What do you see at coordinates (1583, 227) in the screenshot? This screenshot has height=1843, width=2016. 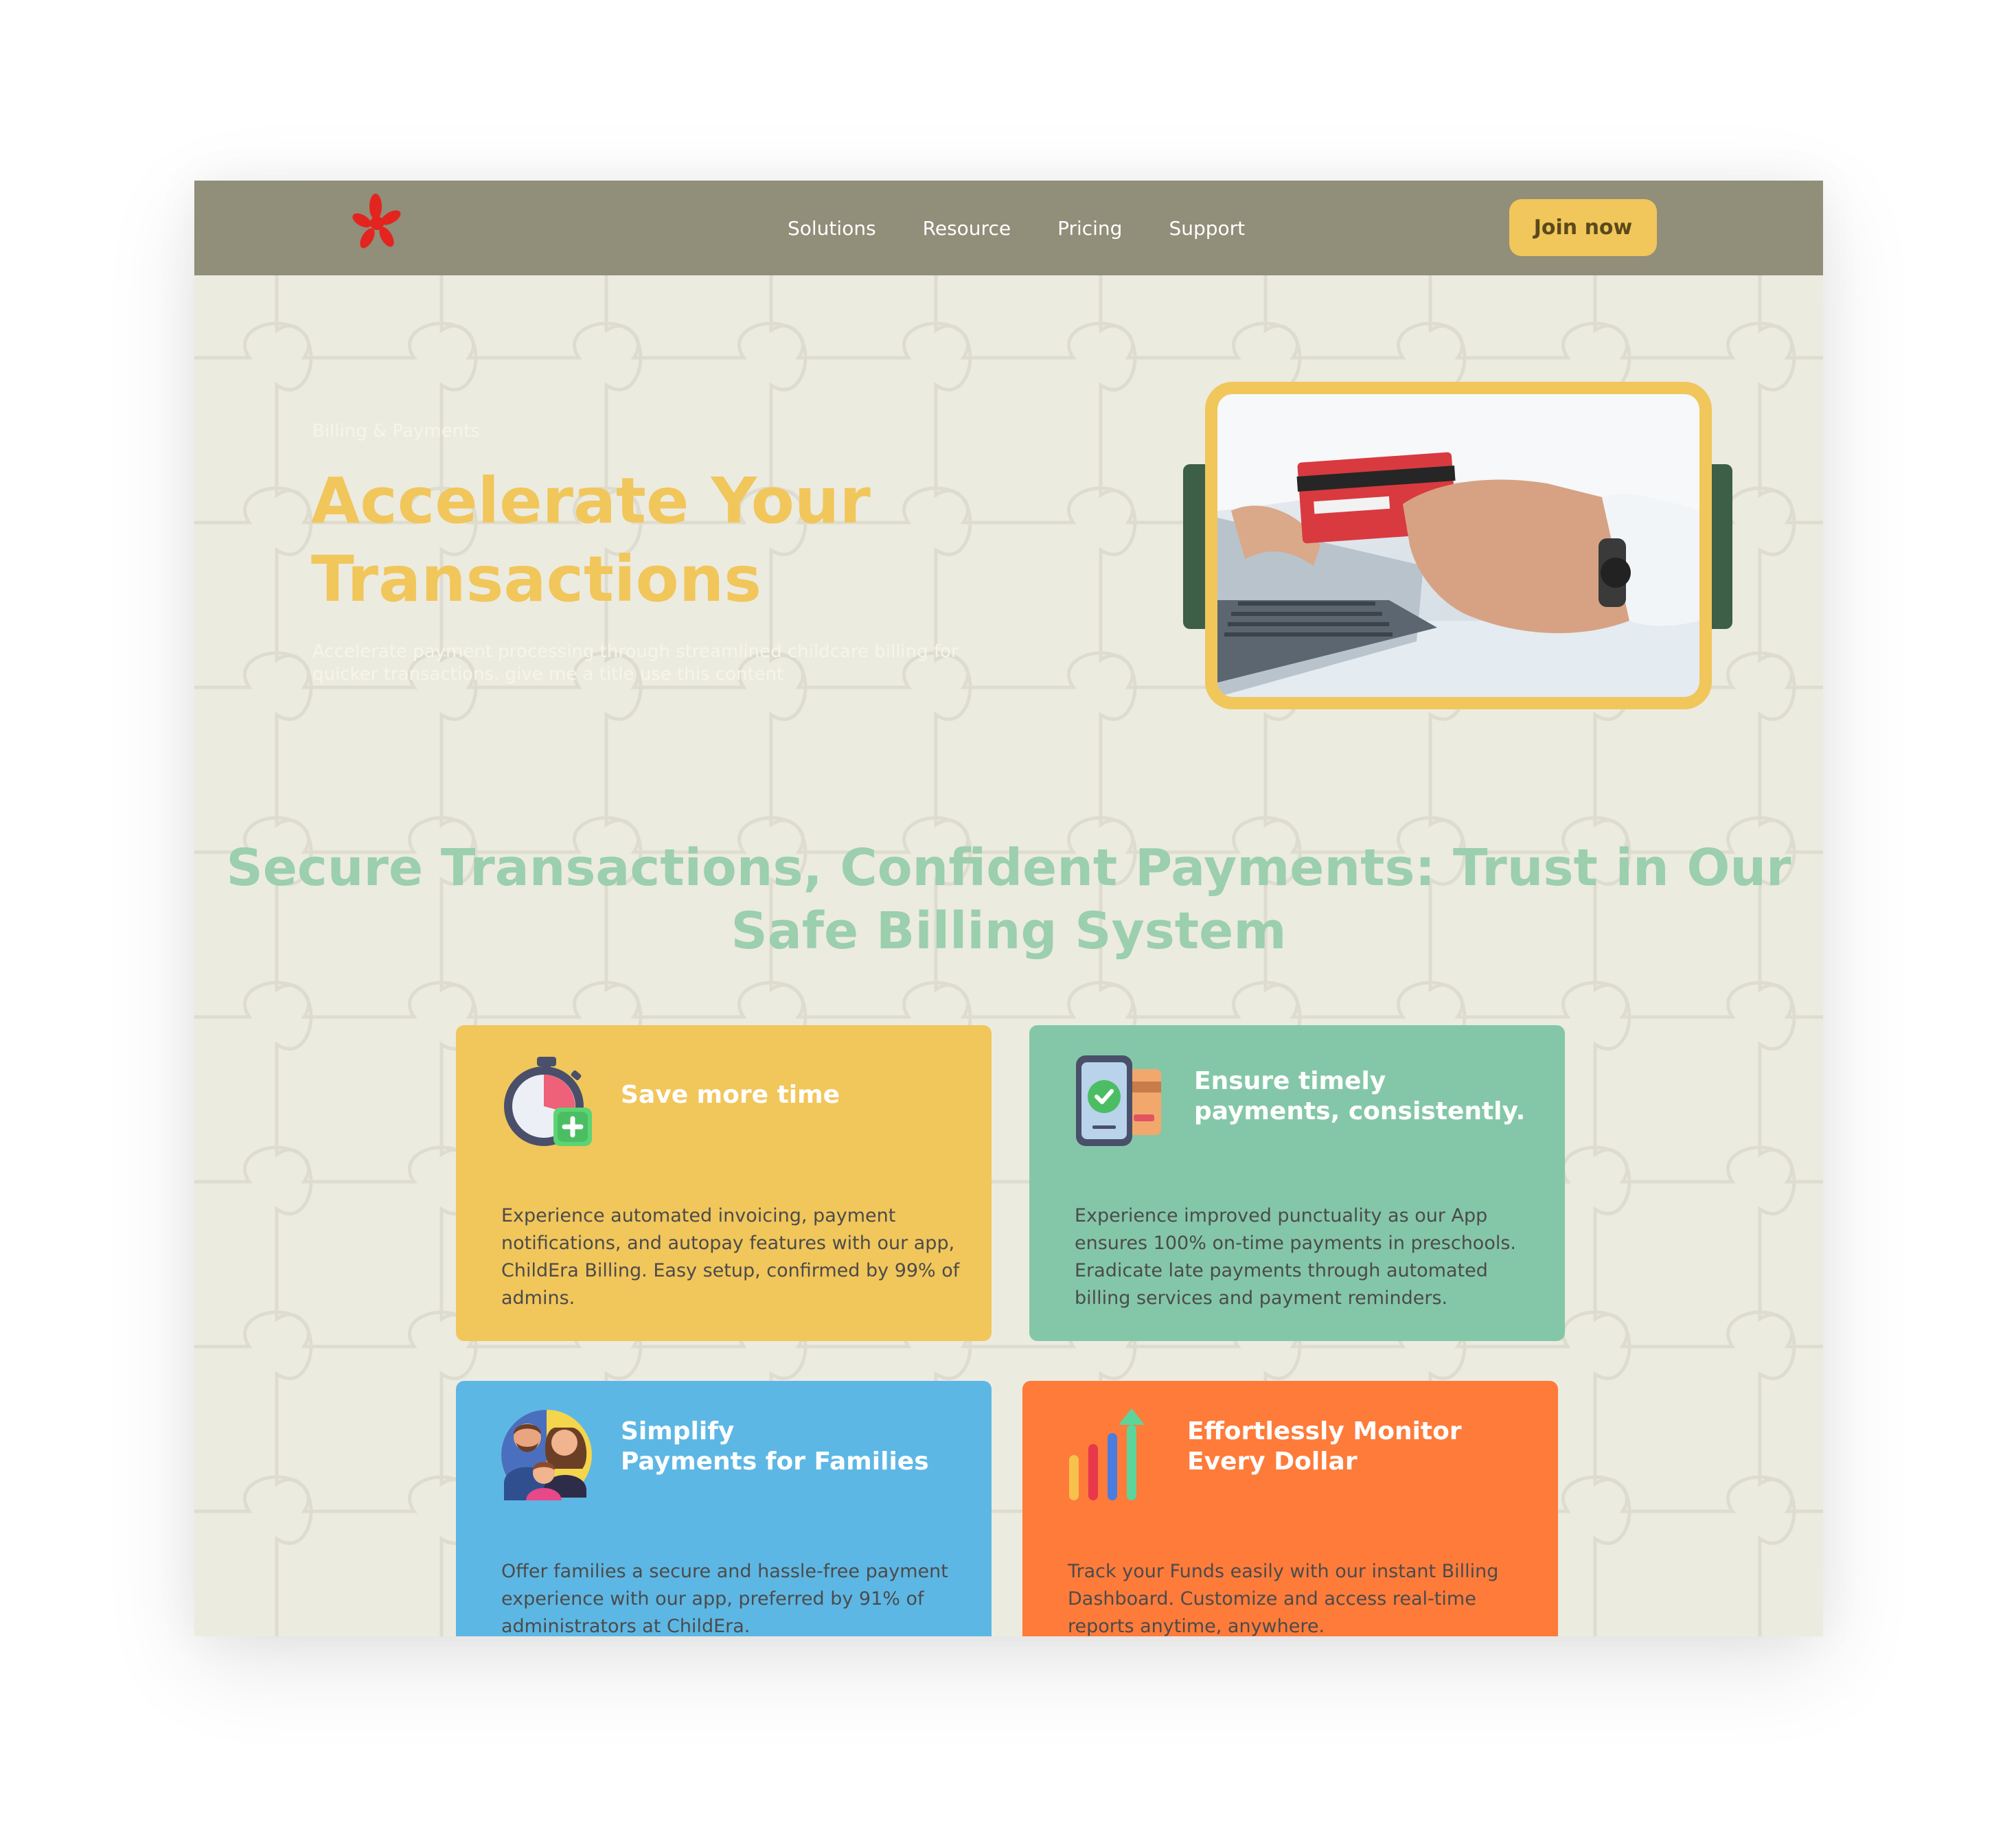 I see `join-now-button: Join now` at bounding box center [1583, 227].